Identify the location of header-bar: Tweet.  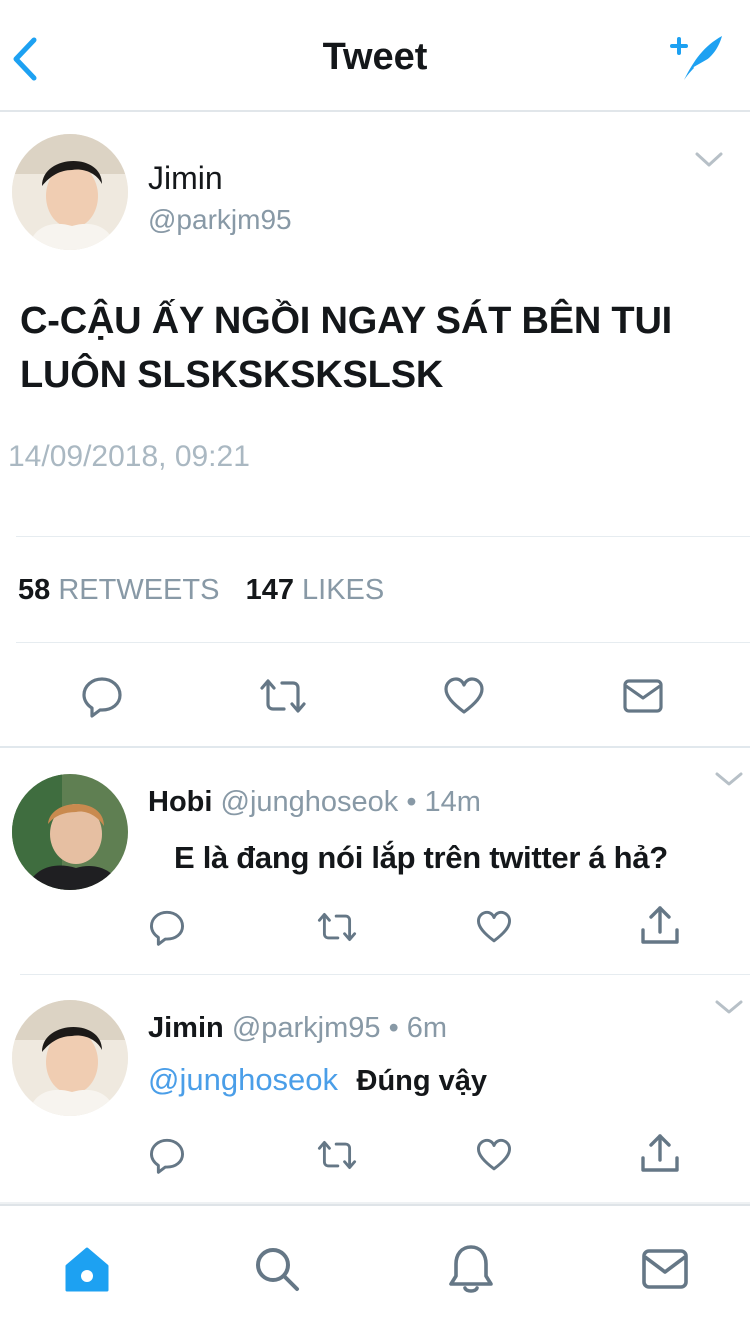
(375, 56).